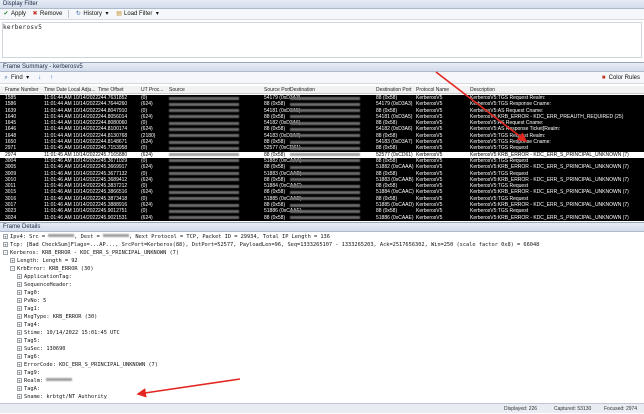 The height and width of the screenshot is (414, 644). I want to click on history-button: ↻ History ▾, so click(92, 14).